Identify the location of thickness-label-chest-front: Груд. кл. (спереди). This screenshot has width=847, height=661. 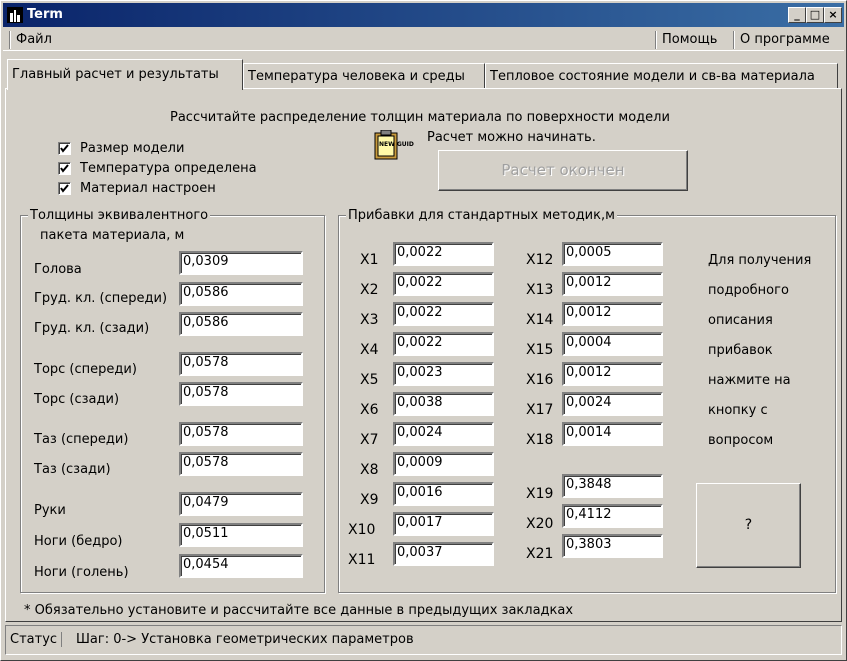
(101, 298).